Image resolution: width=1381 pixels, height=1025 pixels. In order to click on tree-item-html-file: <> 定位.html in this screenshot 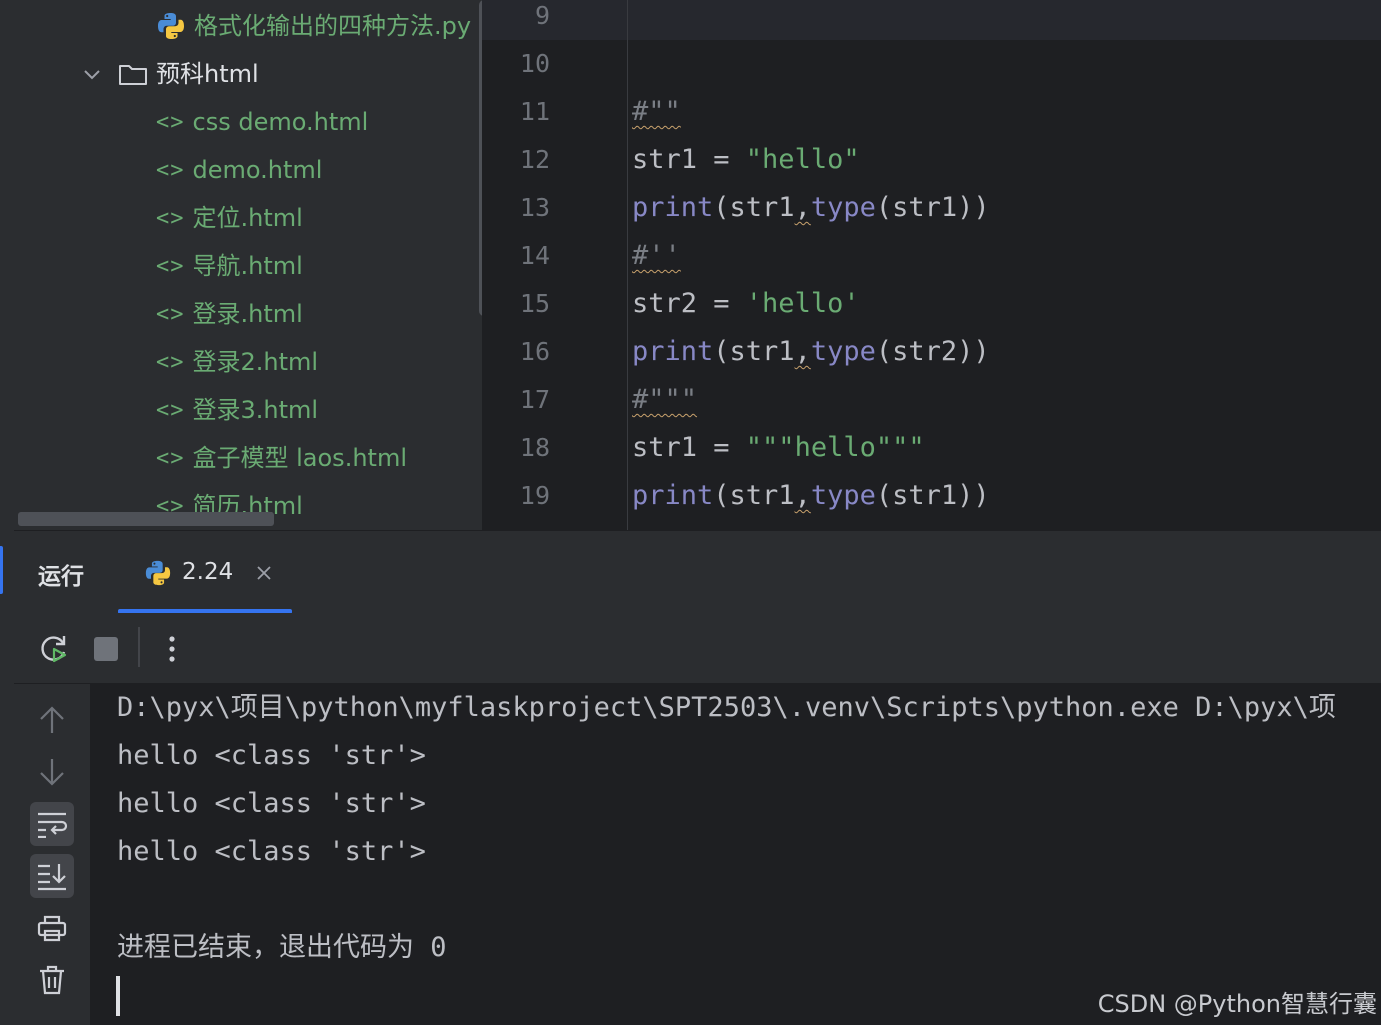, I will do `click(248, 218)`.